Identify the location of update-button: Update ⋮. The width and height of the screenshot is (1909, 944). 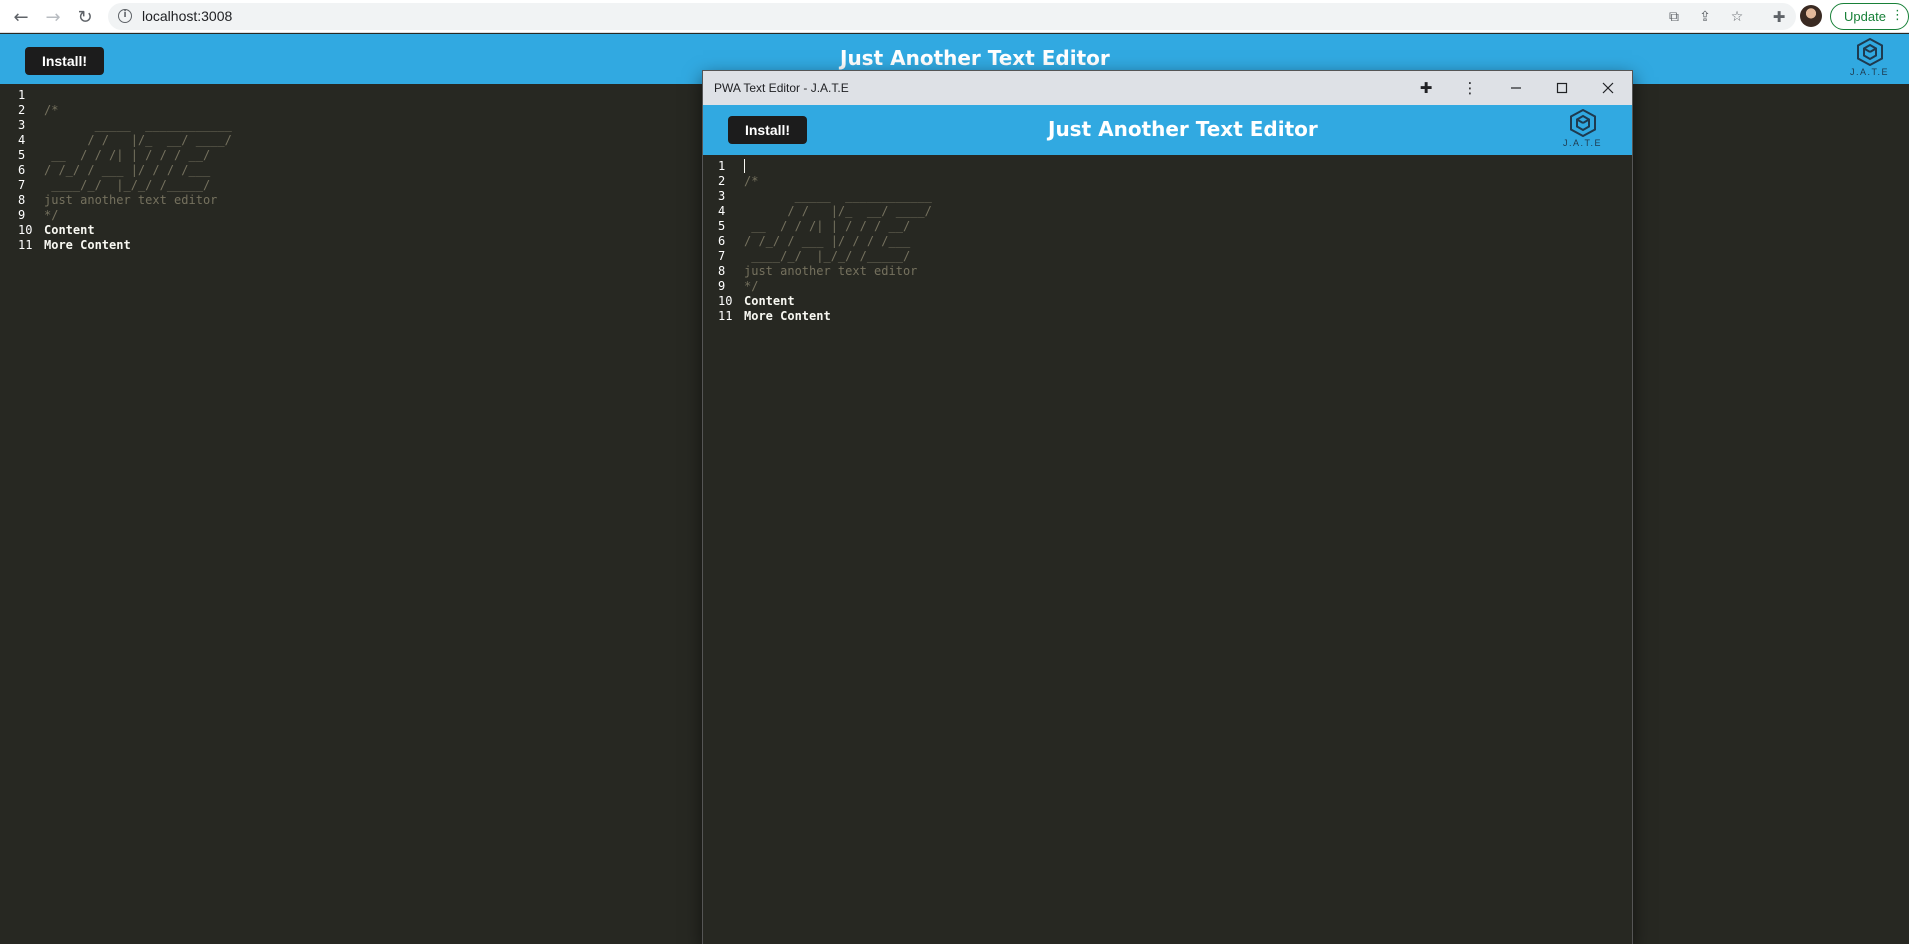
(1869, 16).